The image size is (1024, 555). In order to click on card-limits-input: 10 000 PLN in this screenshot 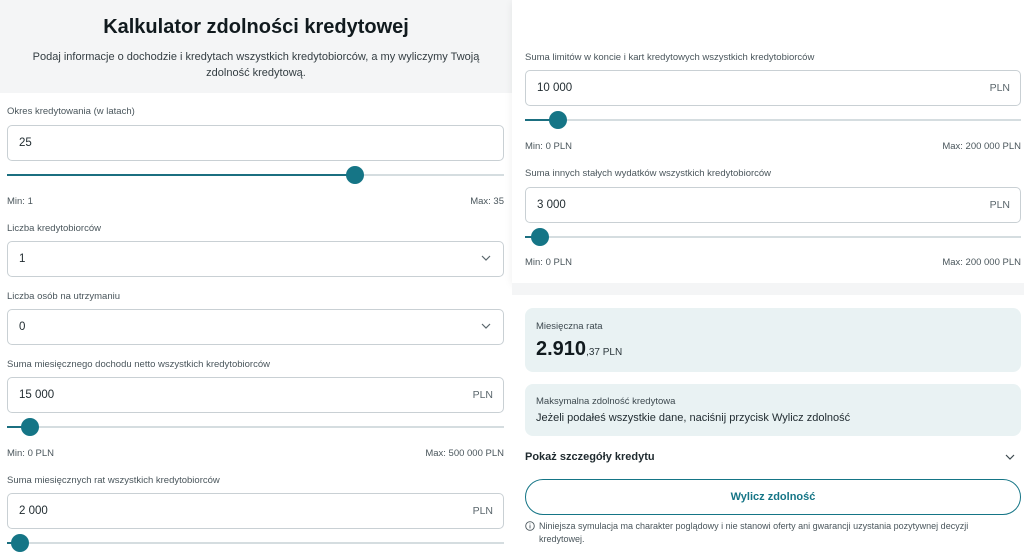, I will do `click(773, 88)`.